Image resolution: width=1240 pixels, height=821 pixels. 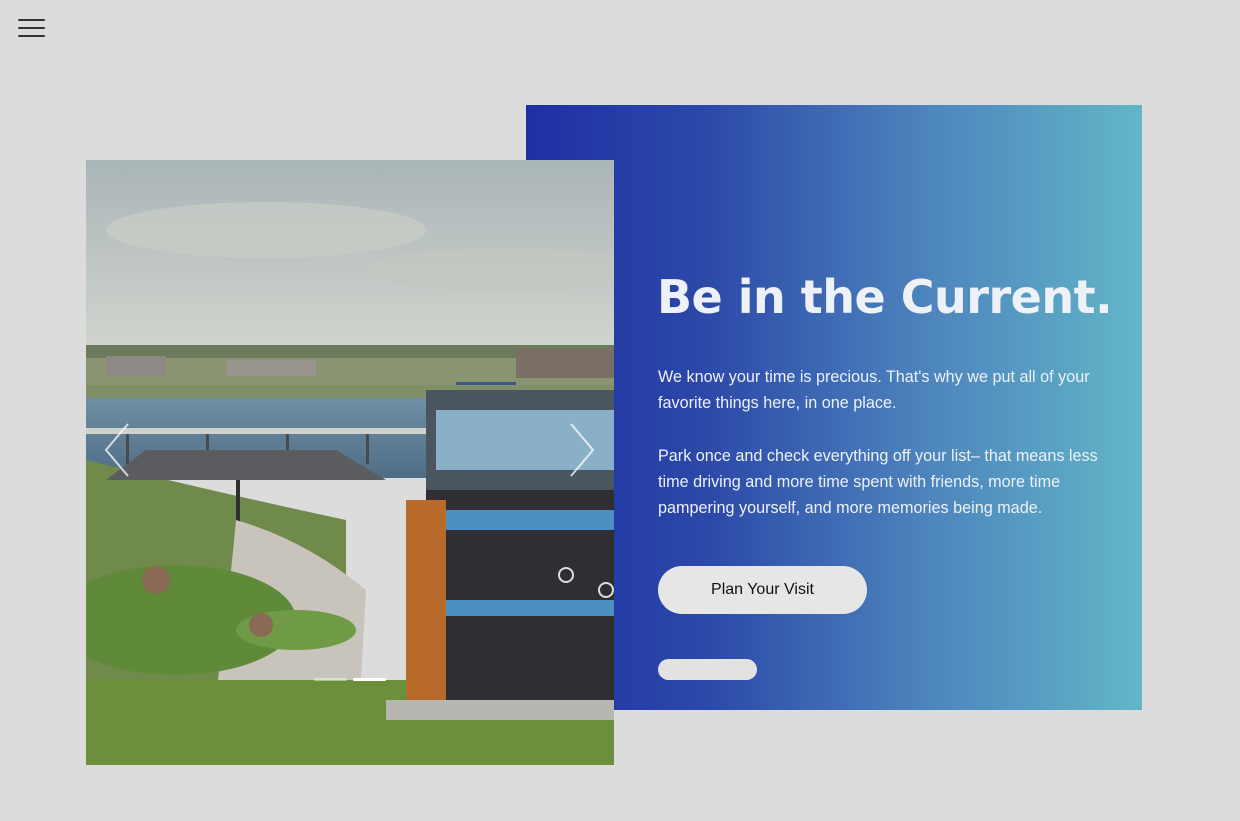 I want to click on decorative-pill, so click(x=707, y=669).